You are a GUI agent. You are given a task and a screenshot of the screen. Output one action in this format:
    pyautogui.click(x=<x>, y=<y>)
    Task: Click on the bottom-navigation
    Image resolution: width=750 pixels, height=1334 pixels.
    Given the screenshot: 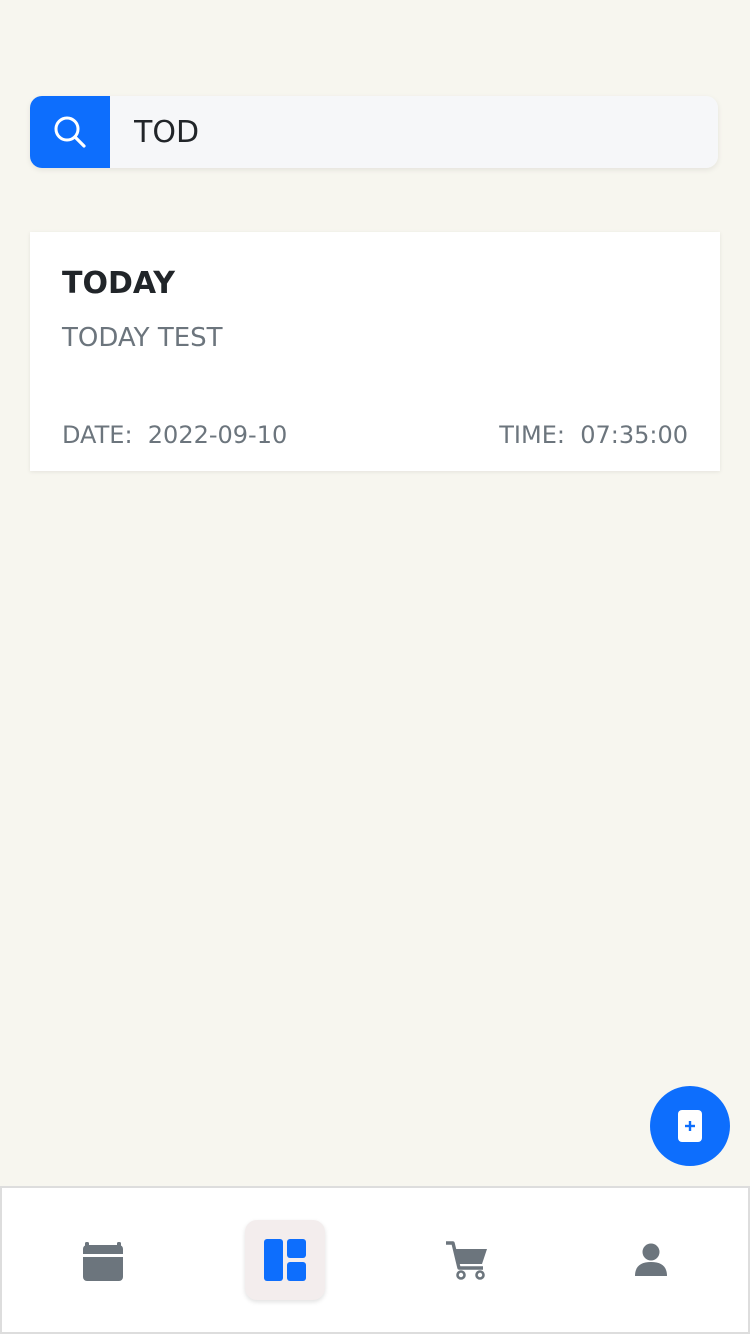 What is the action you would take?
    pyautogui.click(x=375, y=1260)
    